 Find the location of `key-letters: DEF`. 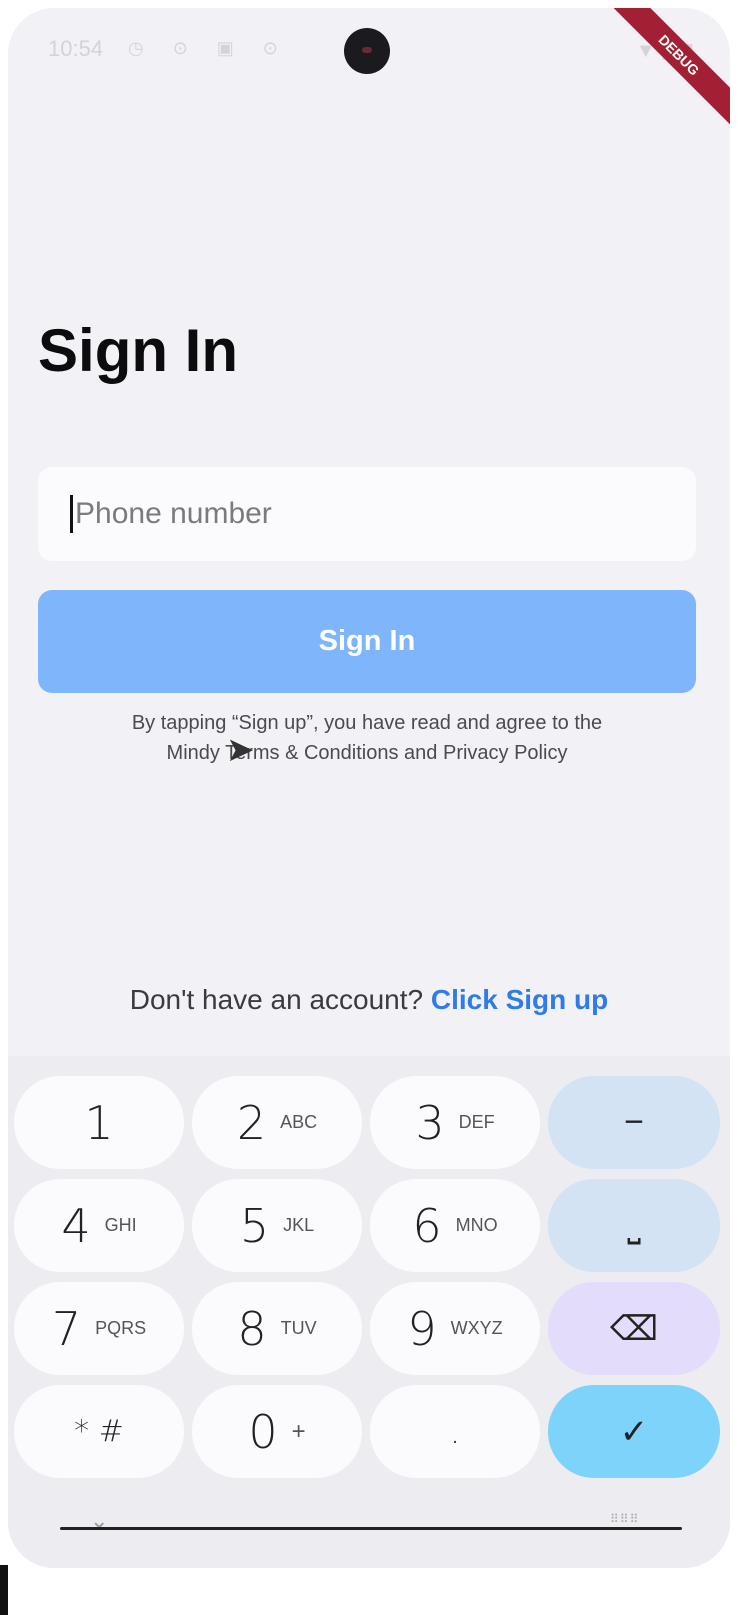

key-letters: DEF is located at coordinates (476, 1122).